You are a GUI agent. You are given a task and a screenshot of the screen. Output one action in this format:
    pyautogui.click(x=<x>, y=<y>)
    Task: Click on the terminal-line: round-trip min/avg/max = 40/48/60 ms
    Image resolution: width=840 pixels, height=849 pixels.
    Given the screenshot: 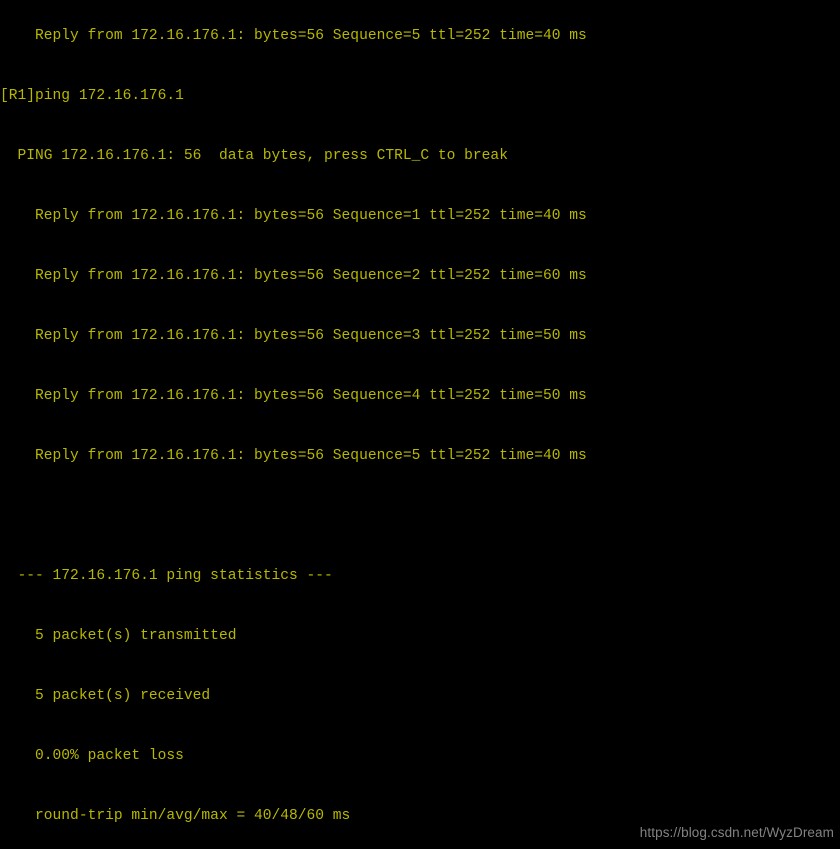 What is the action you would take?
    pyautogui.click(x=175, y=816)
    